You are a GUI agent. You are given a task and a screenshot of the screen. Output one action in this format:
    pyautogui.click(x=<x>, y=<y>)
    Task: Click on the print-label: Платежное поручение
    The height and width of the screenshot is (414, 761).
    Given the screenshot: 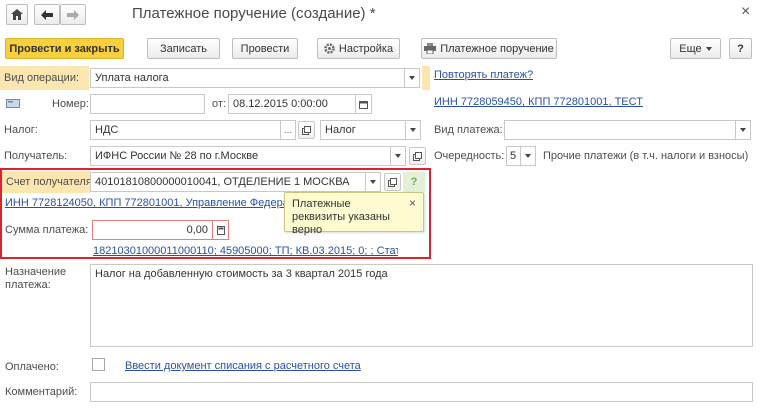 What is the action you would take?
    pyautogui.click(x=497, y=48)
    